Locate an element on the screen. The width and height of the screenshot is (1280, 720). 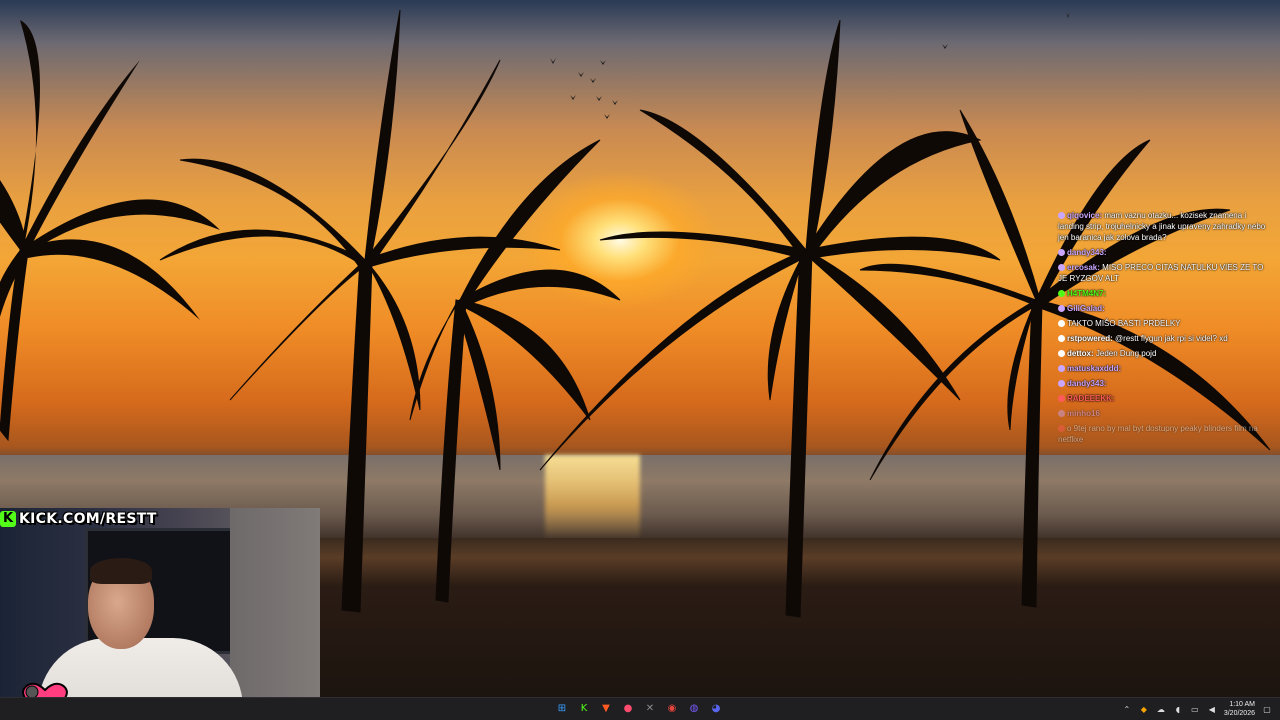
network-icon: ▭ is located at coordinates (1195, 709).